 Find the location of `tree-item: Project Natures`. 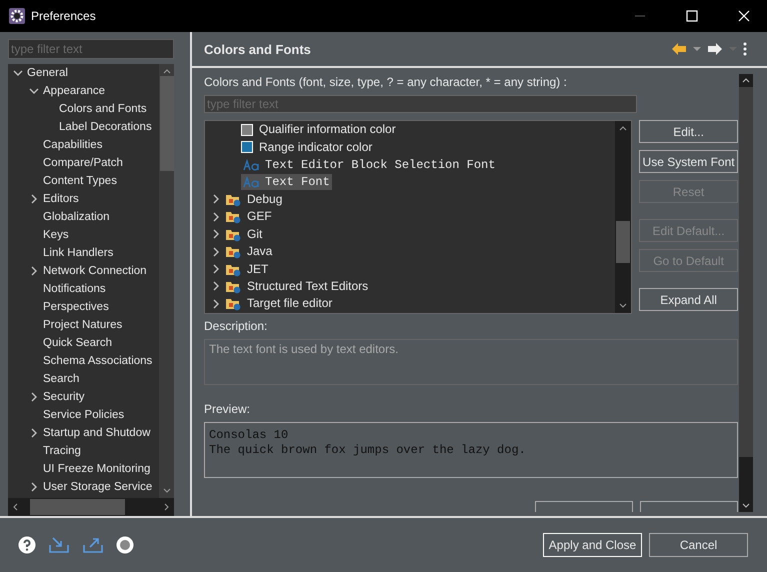

tree-item: Project Natures is located at coordinates (82, 324).